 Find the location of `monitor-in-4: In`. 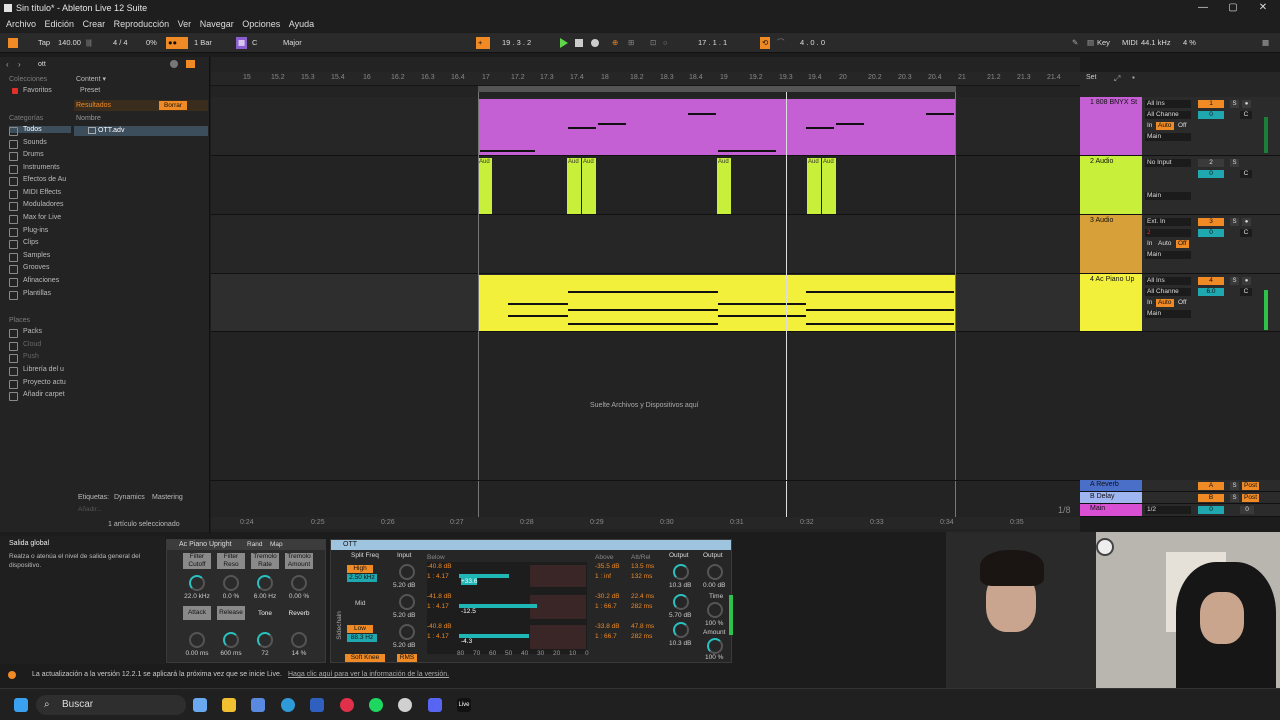

monitor-in-4: In is located at coordinates (1150, 303).